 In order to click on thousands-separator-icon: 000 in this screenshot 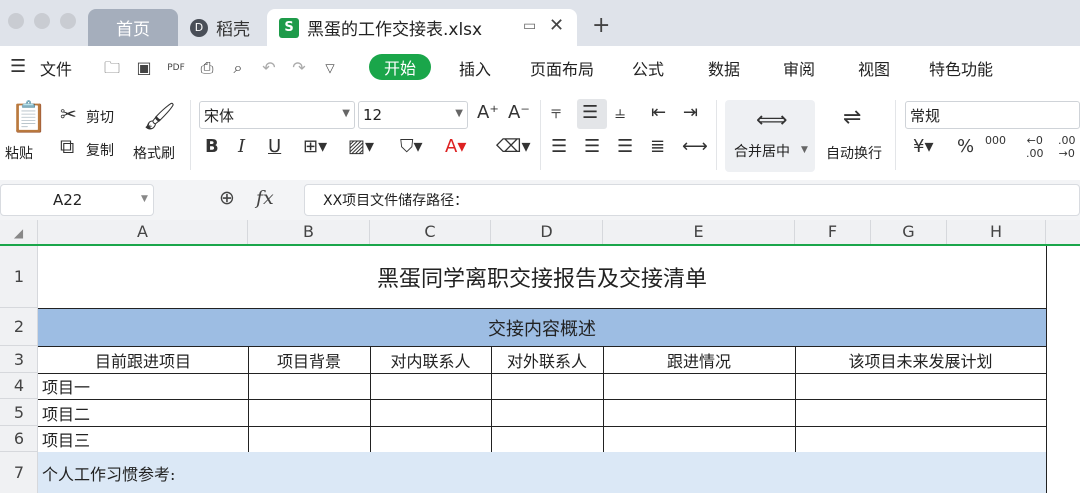, I will do `click(995, 140)`.